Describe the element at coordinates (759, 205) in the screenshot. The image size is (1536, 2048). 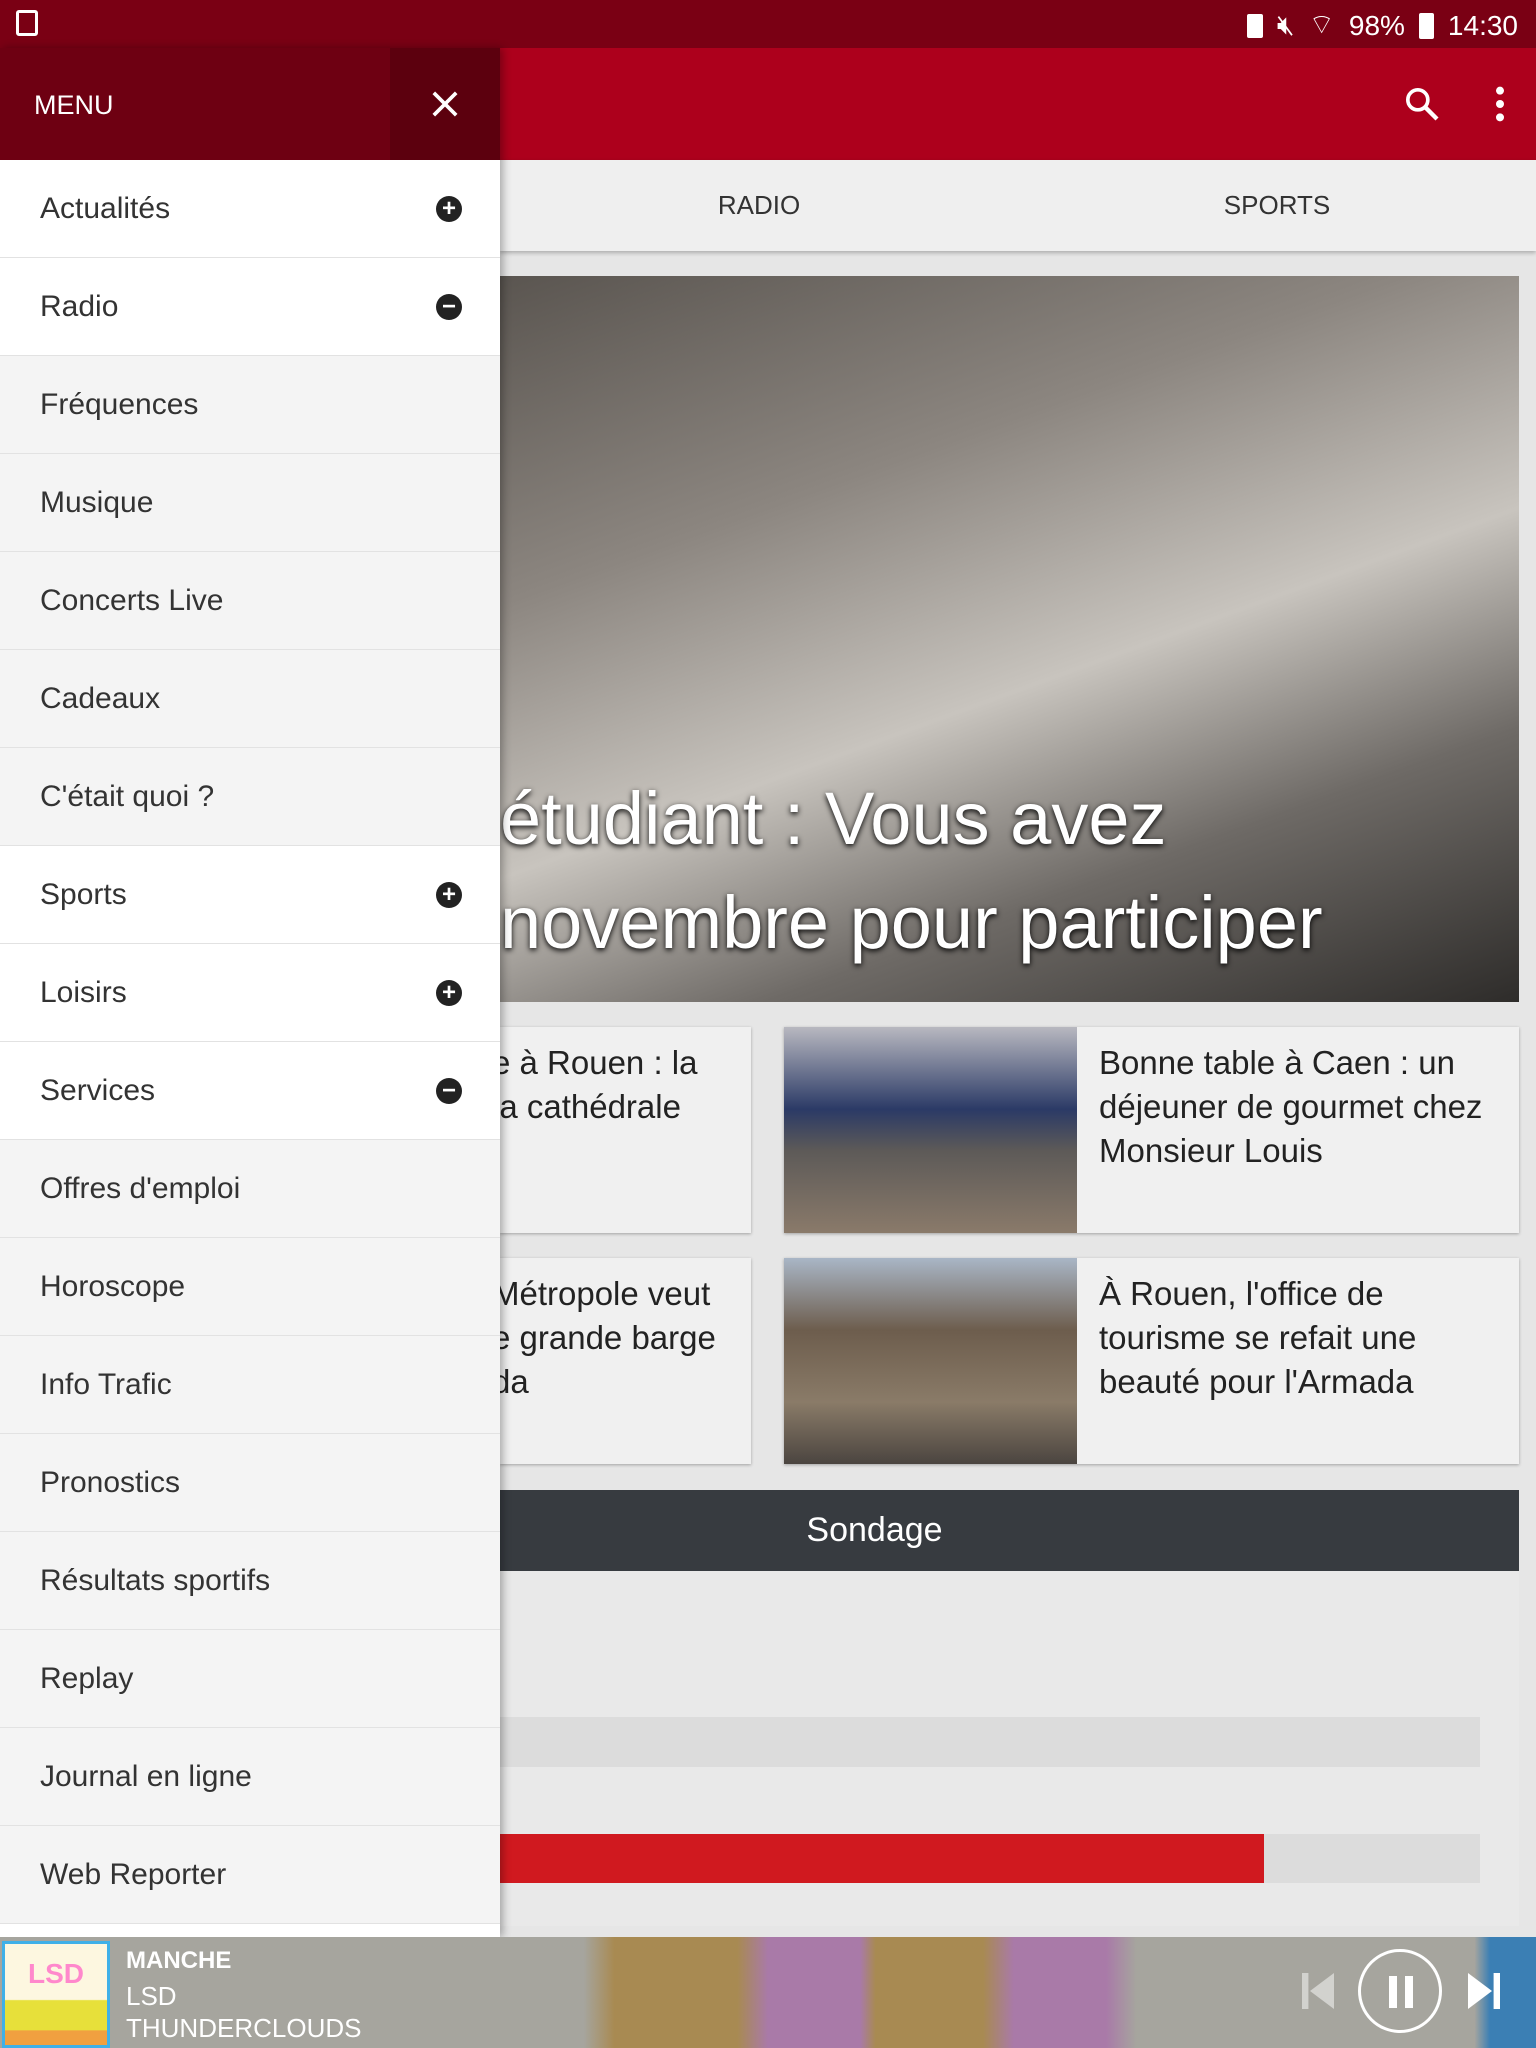
I see `tab-radio: RADIO` at that location.